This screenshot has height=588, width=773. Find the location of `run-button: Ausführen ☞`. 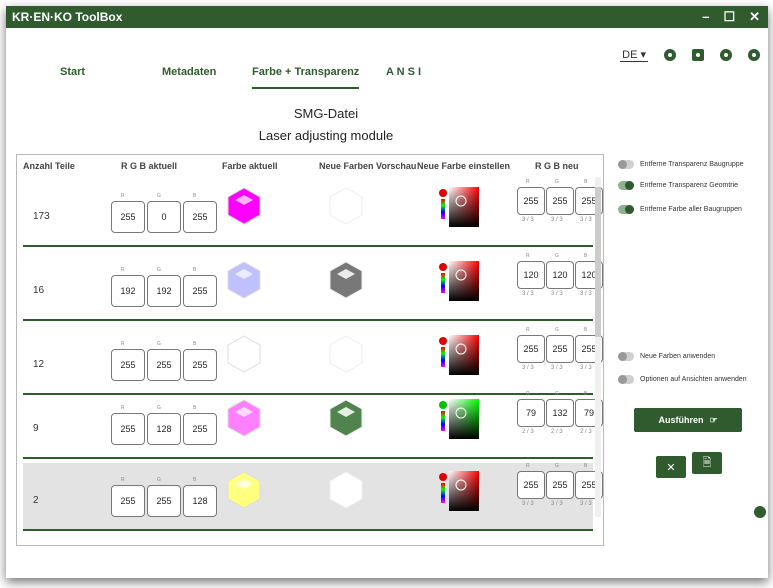

run-button: Ausführen ☞ is located at coordinates (688, 420).